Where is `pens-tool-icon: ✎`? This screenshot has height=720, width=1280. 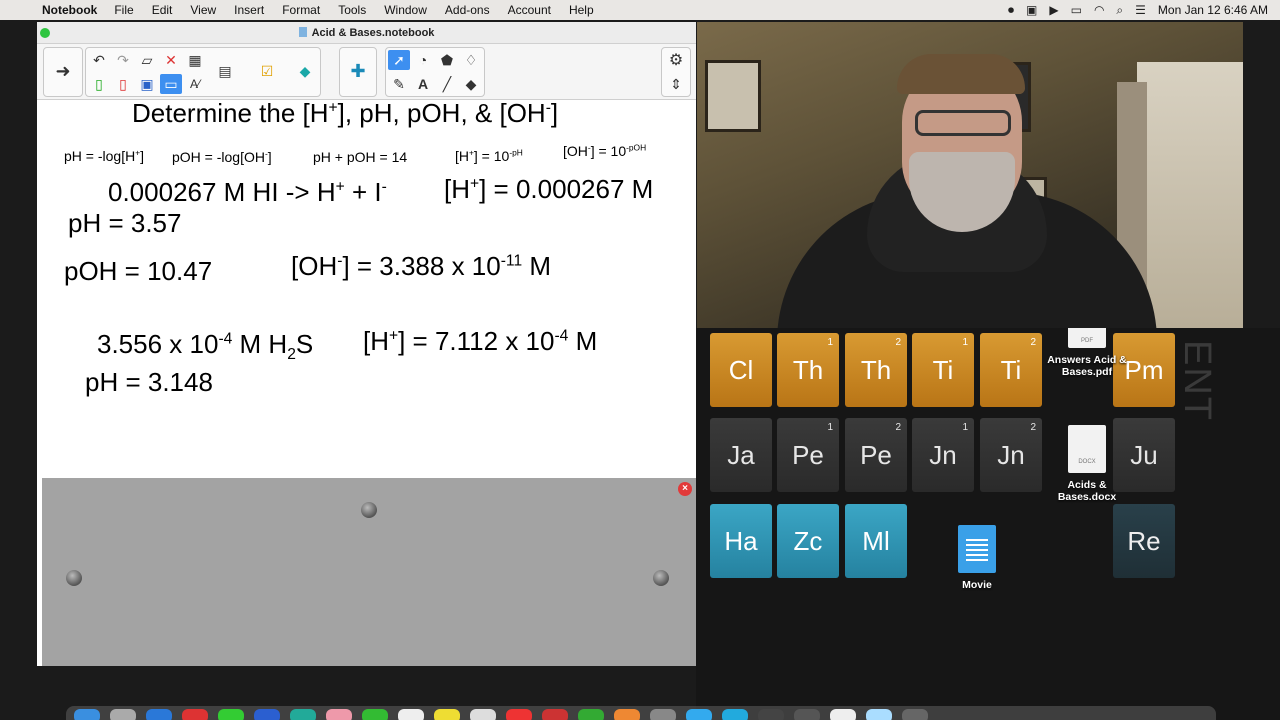 pens-tool-icon: ✎ is located at coordinates (399, 84).